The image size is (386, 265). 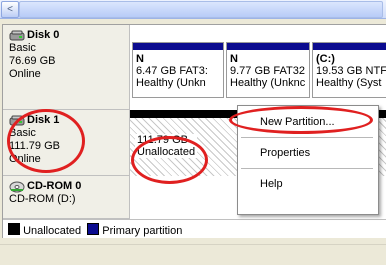 I want to click on cdrom-0-title: CD-ROM 0, so click(x=66, y=186).